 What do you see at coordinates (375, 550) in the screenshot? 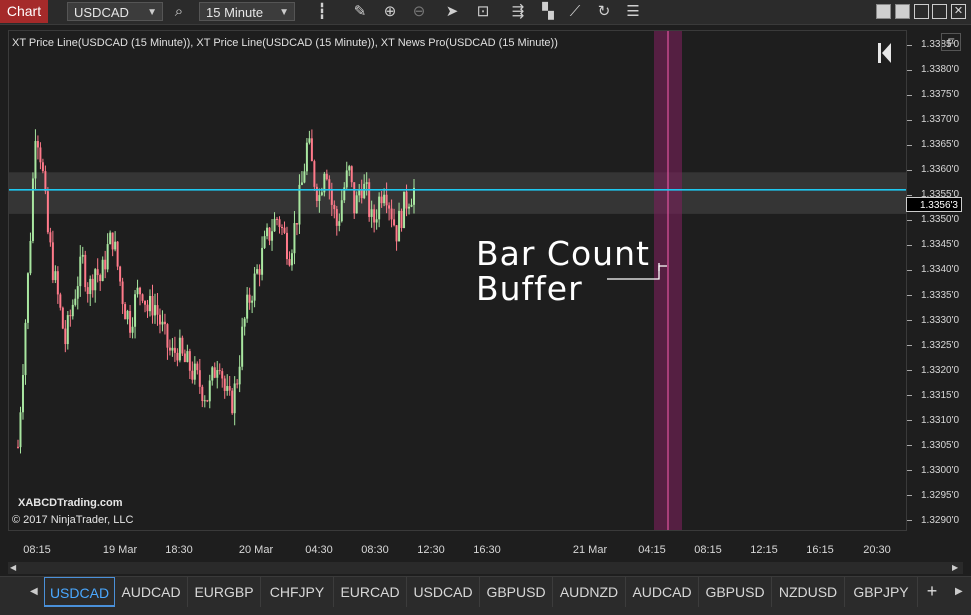
I see `time-tick-label: 08:30` at bounding box center [375, 550].